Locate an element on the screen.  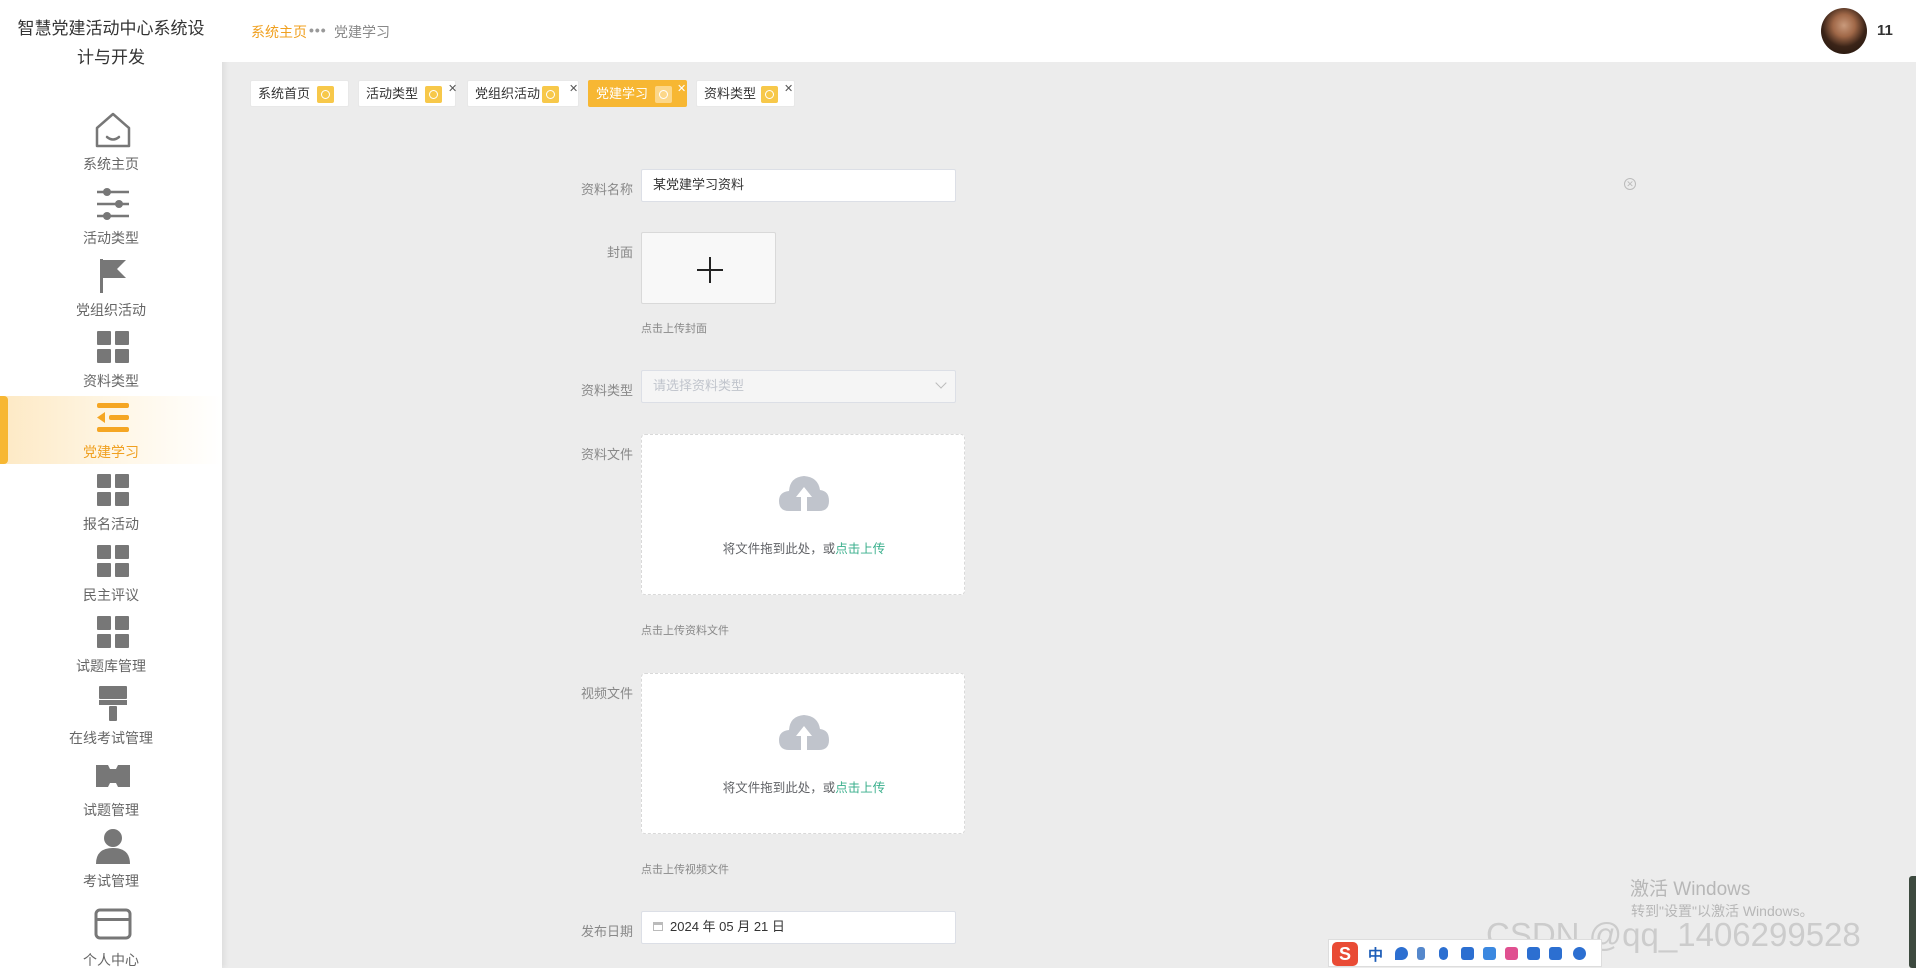
sidebar-item-label: 在线考试管理 is located at coordinates (111, 738).